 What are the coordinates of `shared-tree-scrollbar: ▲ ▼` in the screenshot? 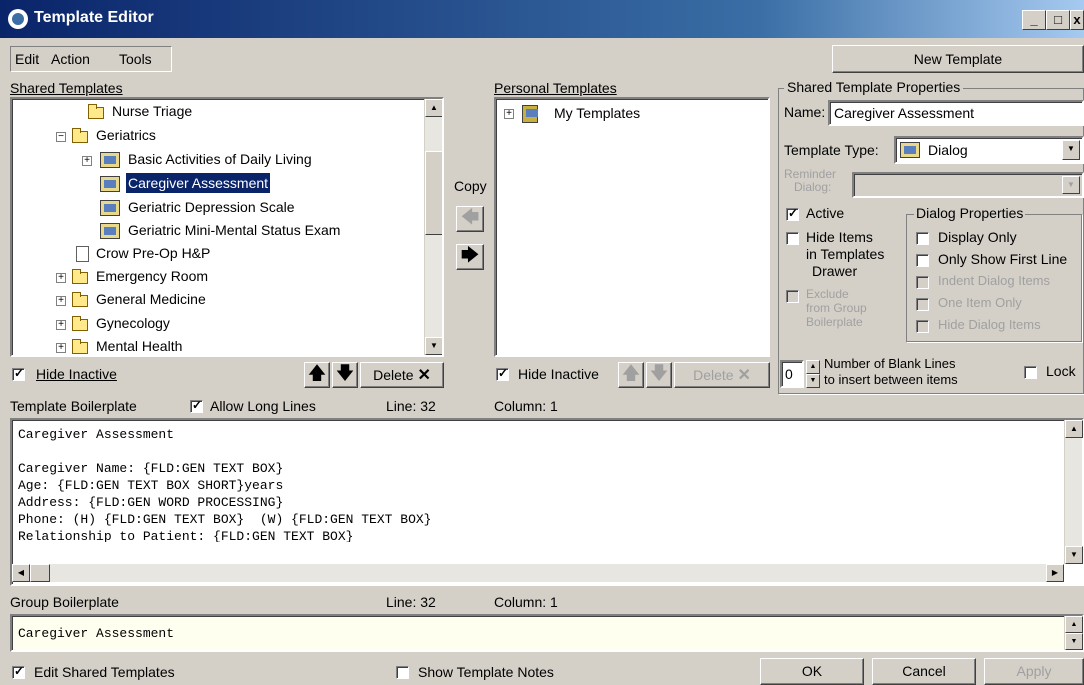 It's located at (433, 227).